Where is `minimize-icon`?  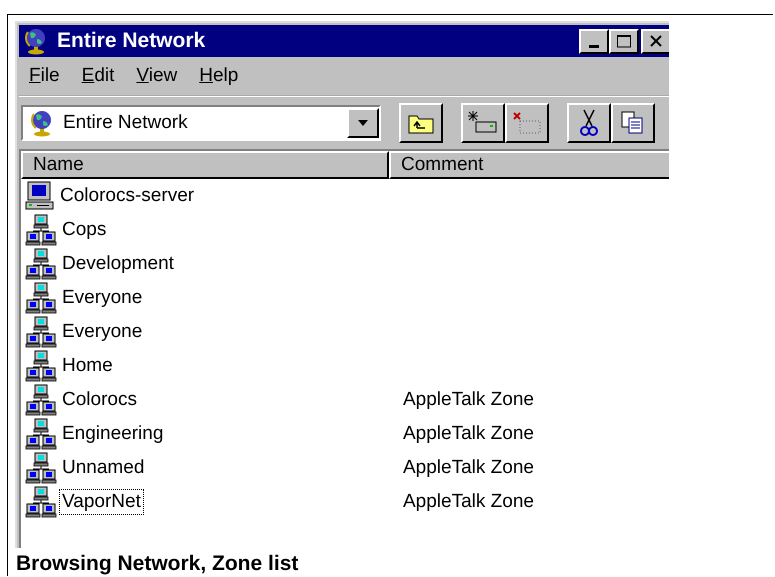 minimize-icon is located at coordinates (594, 46).